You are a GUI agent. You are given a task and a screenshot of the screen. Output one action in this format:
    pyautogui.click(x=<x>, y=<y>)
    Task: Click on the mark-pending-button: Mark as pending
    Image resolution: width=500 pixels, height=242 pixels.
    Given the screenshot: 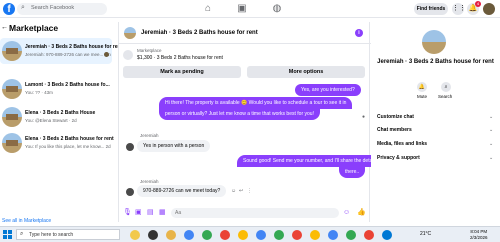 What is the action you would take?
    pyautogui.click(x=182, y=72)
    